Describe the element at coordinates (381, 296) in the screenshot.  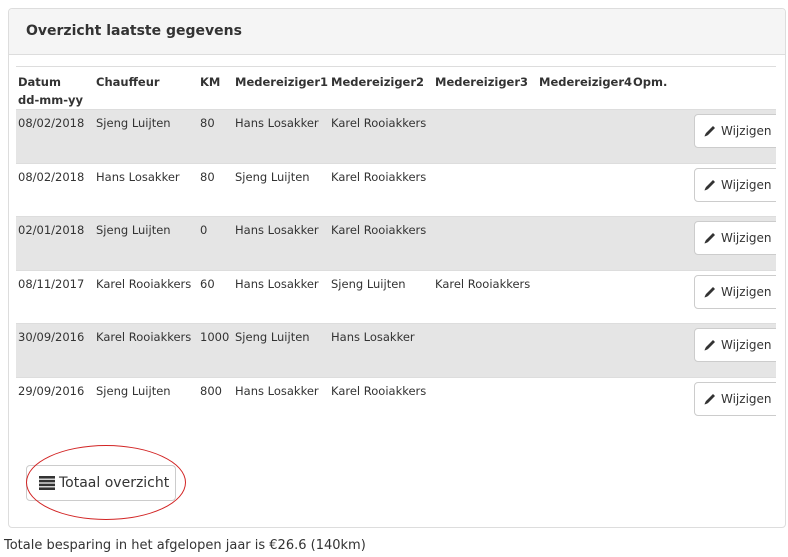
I see `cell-m2: Sjeng Luijten` at that location.